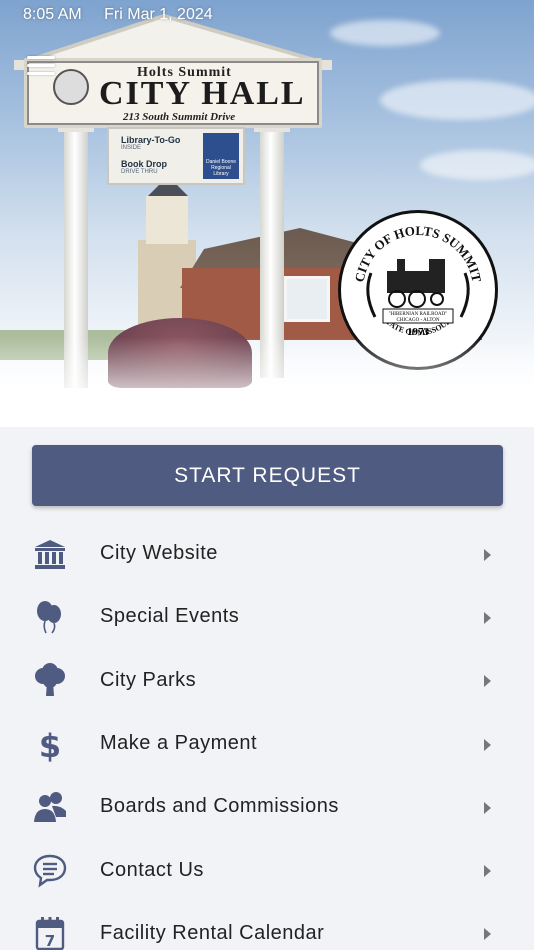 This screenshot has height=950, width=534. Describe the element at coordinates (52, 14) in the screenshot. I see `status-time: 8:05 AM` at that location.